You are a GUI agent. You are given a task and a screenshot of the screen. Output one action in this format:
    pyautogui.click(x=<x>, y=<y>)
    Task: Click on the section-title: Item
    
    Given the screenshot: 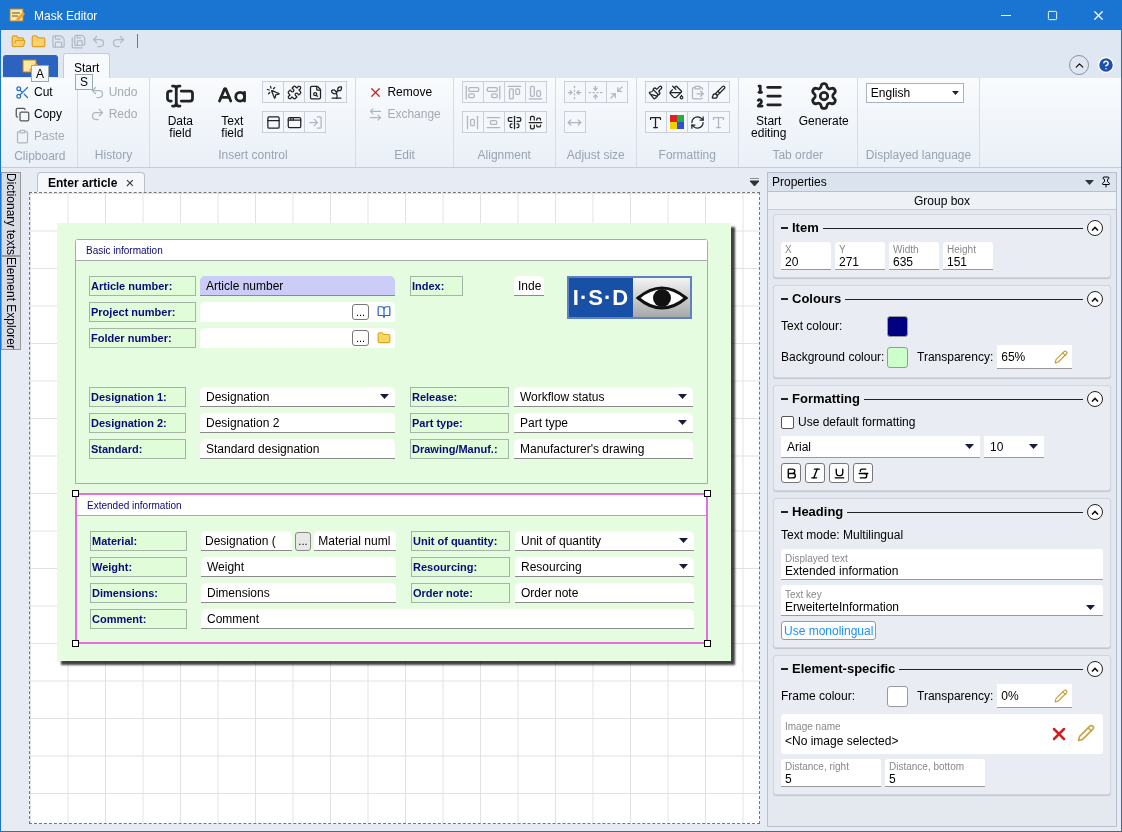 What is the action you would take?
    pyautogui.click(x=805, y=228)
    